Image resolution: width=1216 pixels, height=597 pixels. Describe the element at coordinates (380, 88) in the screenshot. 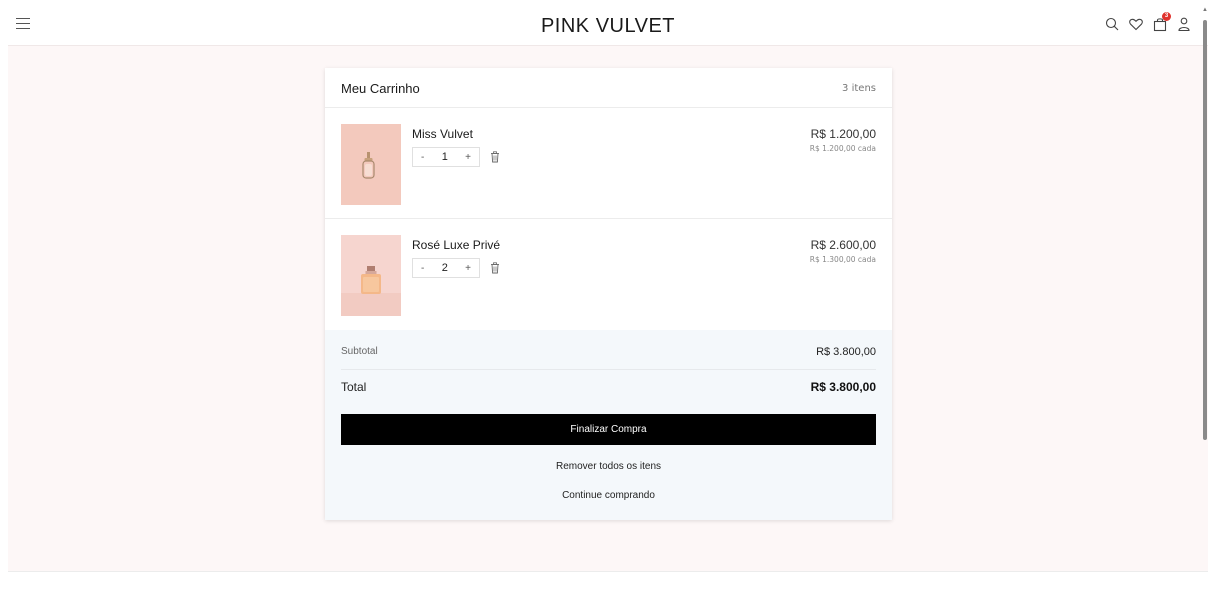

I see `cart-title: Meu Carrinho` at that location.